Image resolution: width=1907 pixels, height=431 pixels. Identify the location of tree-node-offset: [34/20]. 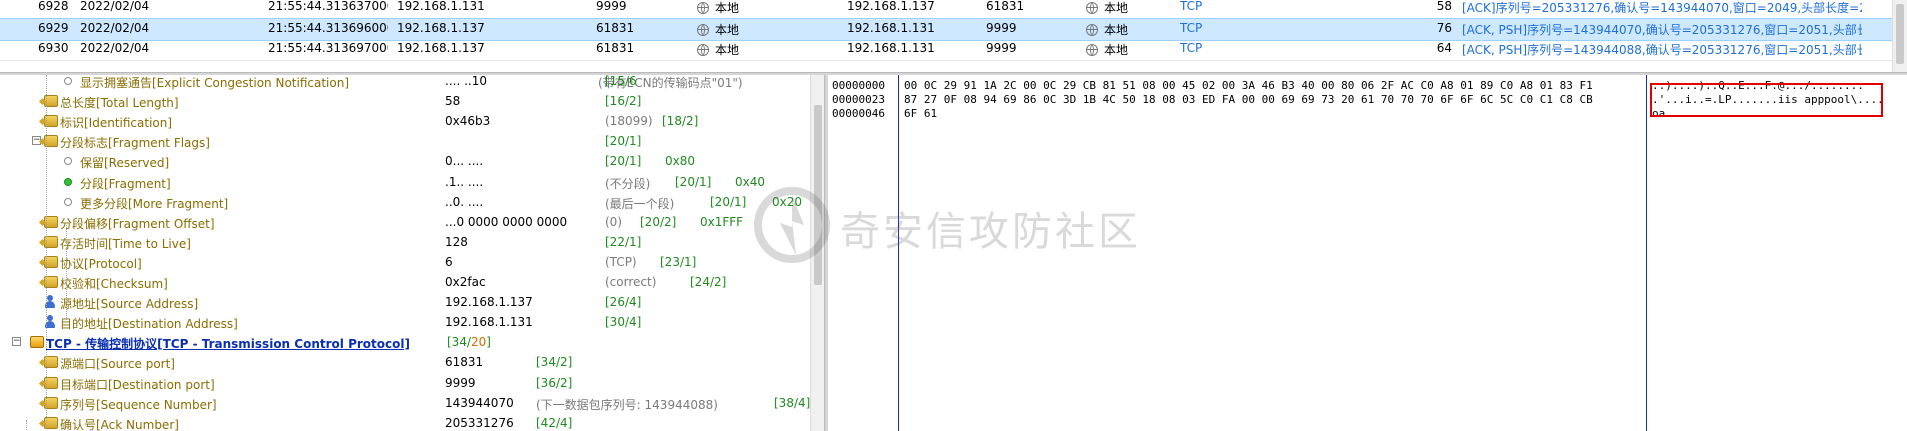
(469, 342).